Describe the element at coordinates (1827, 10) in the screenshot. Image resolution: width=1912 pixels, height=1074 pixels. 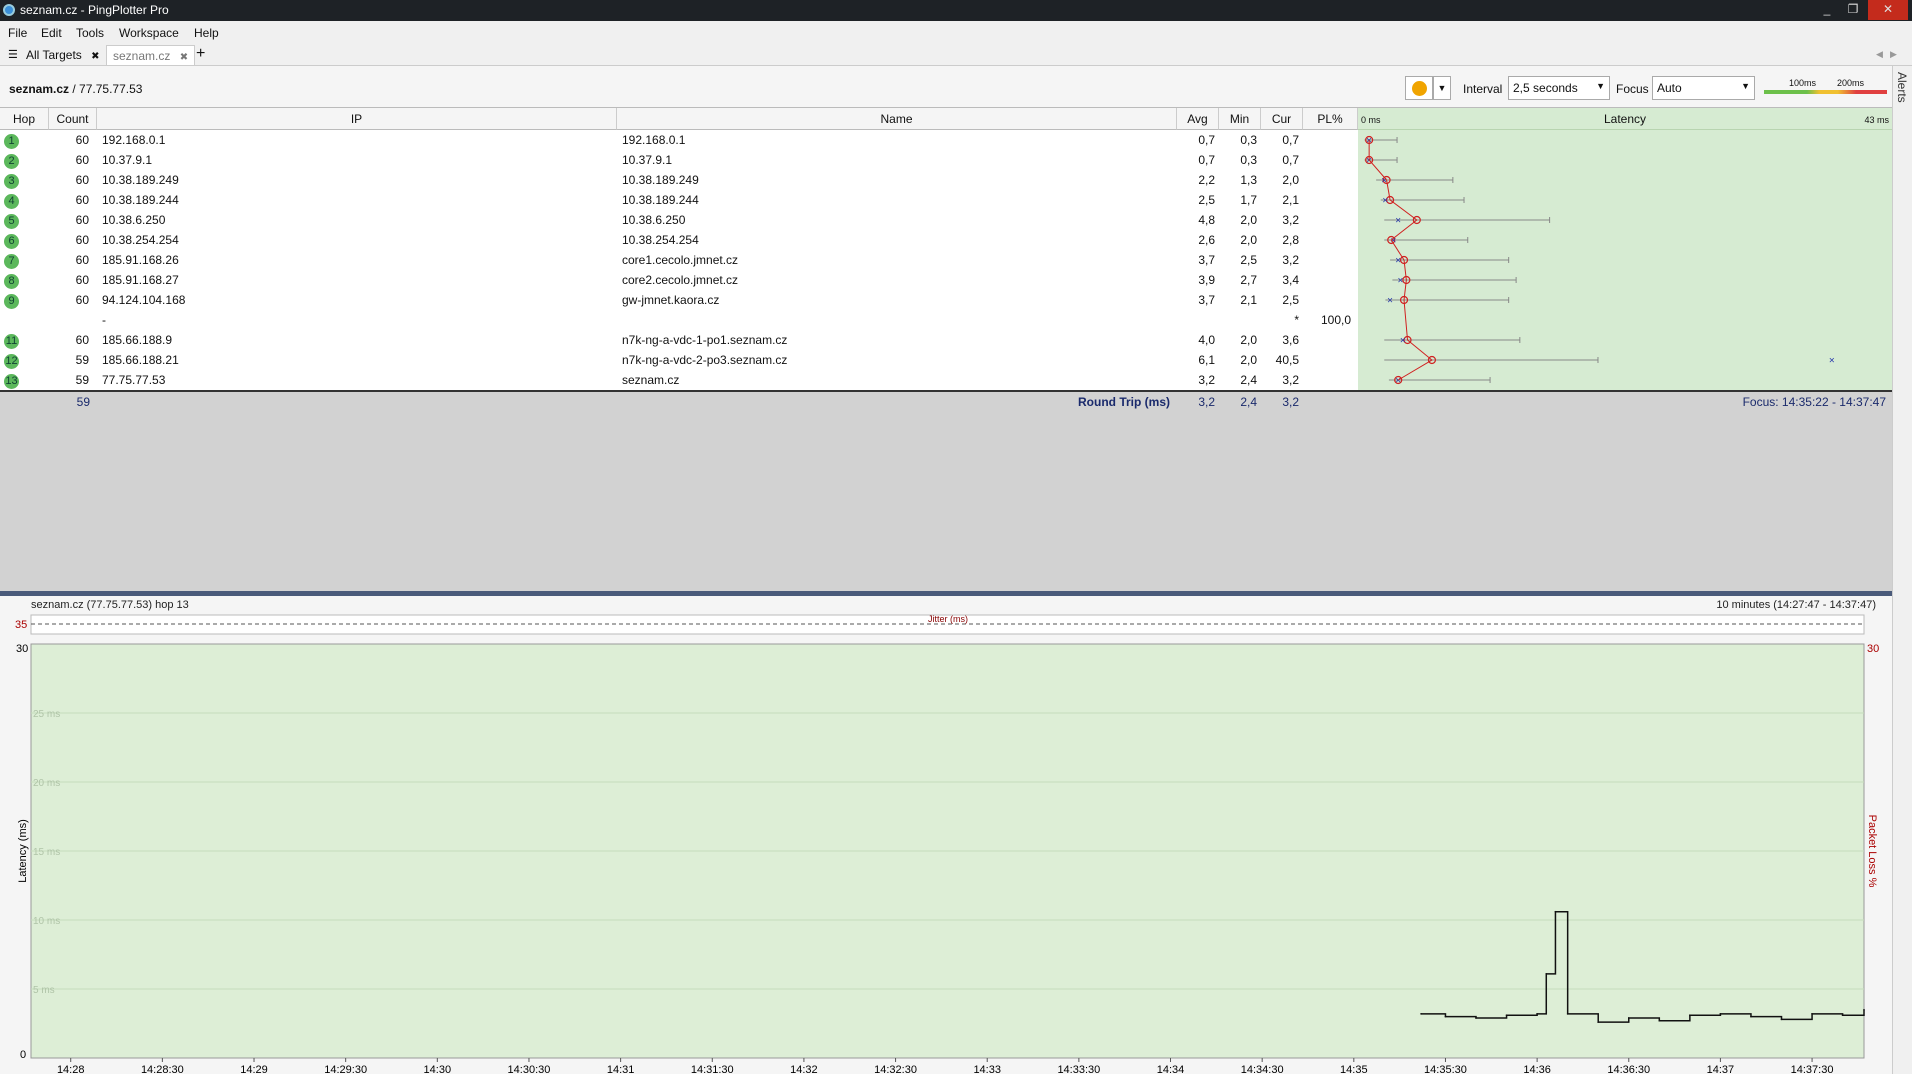
I see `minimize-button: _` at that location.